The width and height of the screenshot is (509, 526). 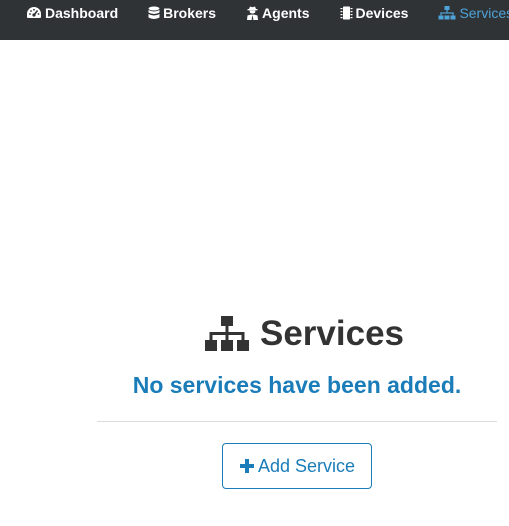 I want to click on nav-item-dashboard: Dashboard, so click(x=72, y=13).